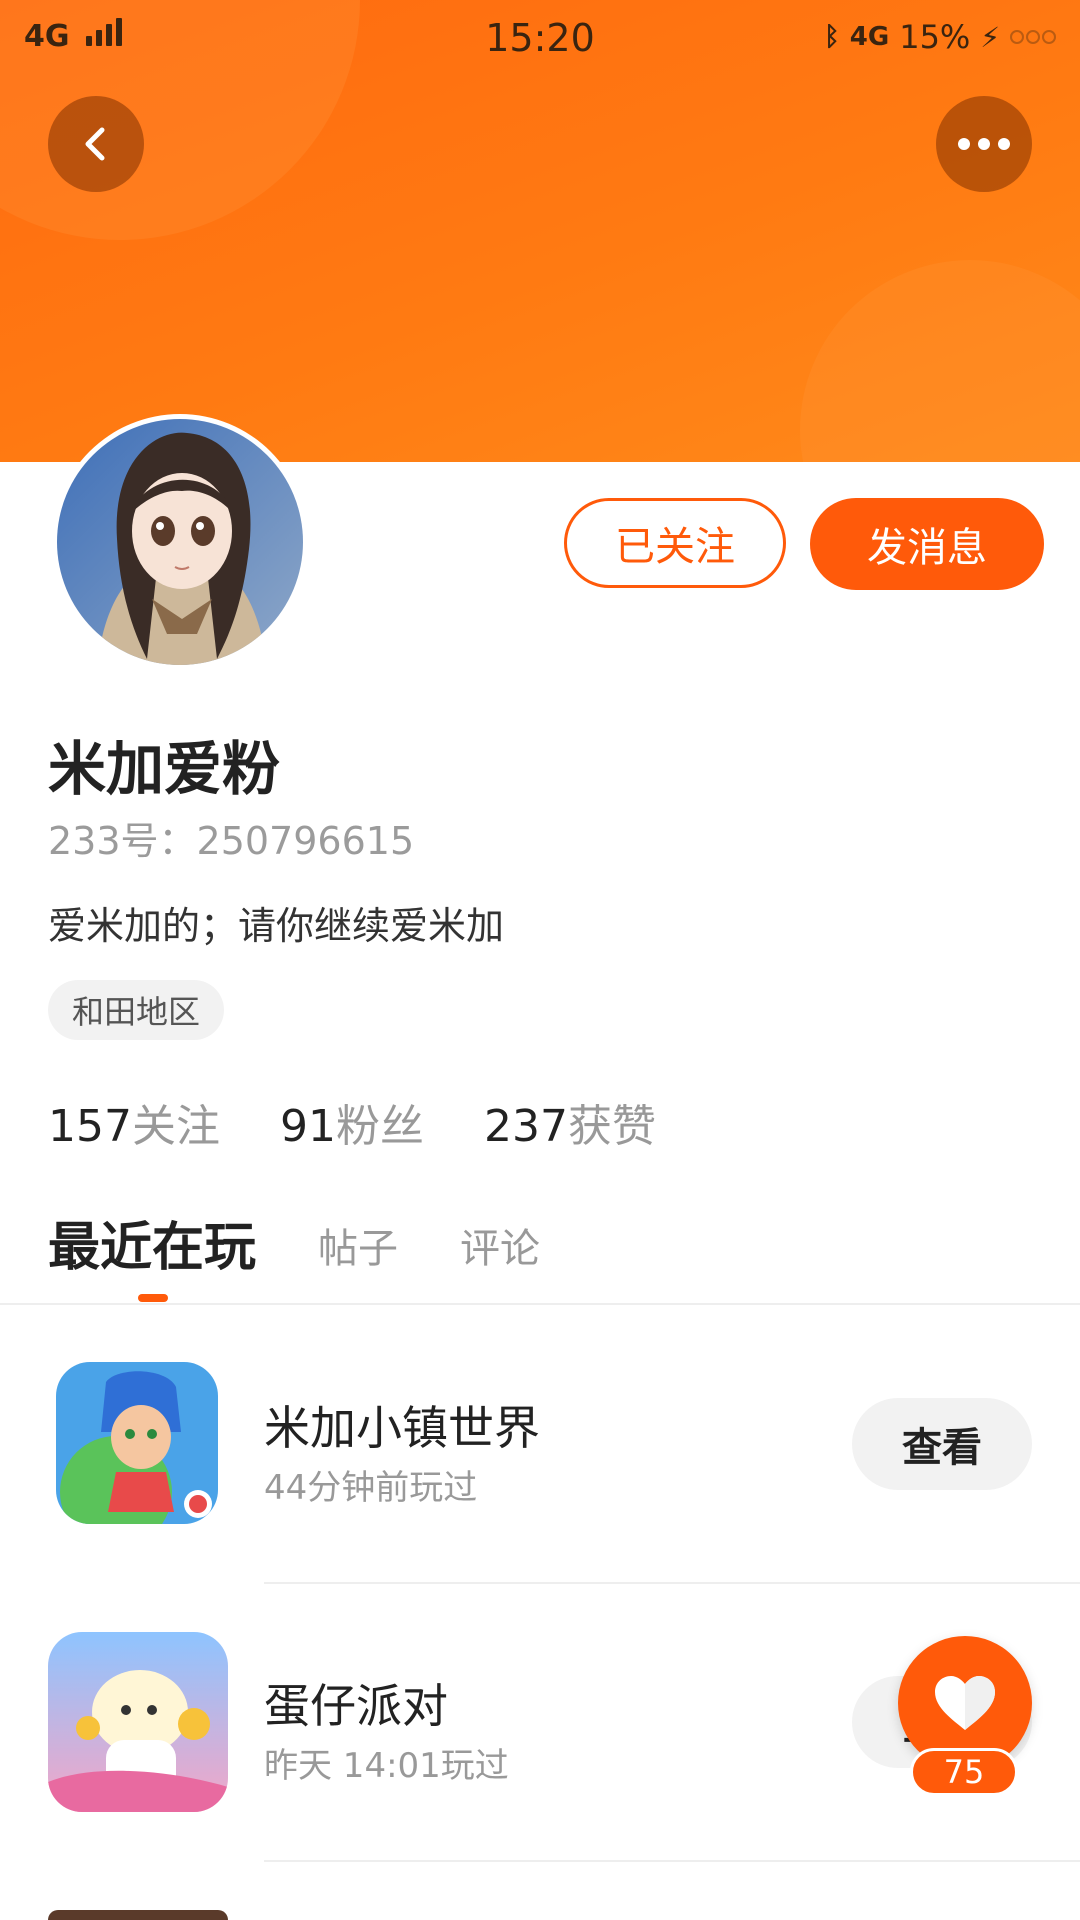 The height and width of the screenshot is (1920, 1080). I want to click on user-id: 233号：250796615, so click(231, 841).